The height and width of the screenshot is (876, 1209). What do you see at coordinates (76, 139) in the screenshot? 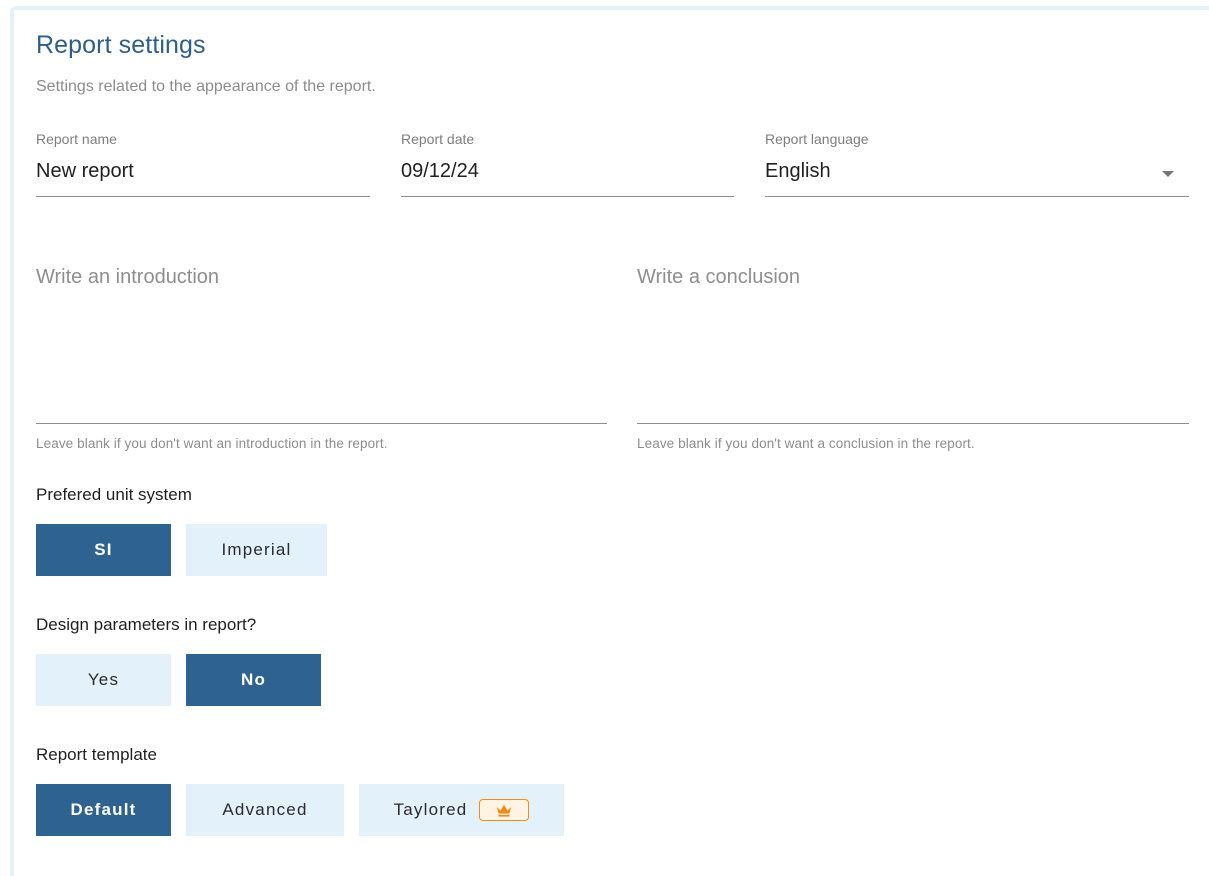
I see `report-name-label: Report name` at bounding box center [76, 139].